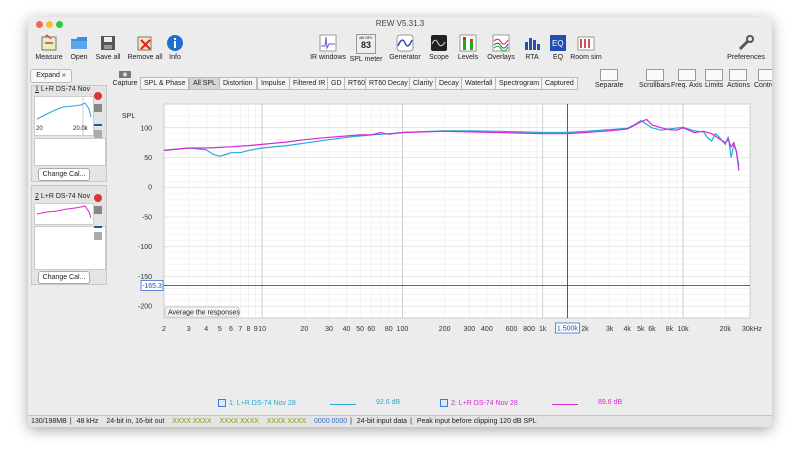 The width and height of the screenshot is (800, 465). I want to click on actions-icon, so click(738, 75).